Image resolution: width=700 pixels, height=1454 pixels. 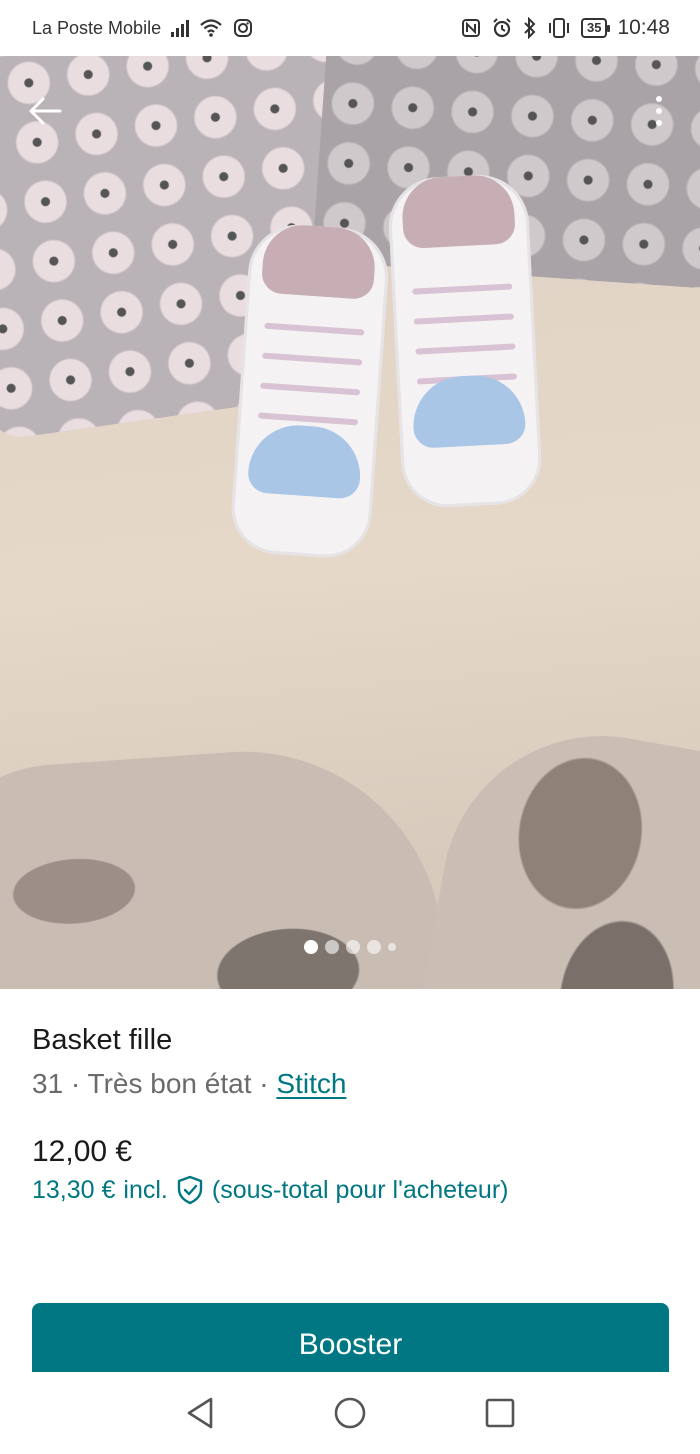 I want to click on nfc-icon, so click(x=470, y=28).